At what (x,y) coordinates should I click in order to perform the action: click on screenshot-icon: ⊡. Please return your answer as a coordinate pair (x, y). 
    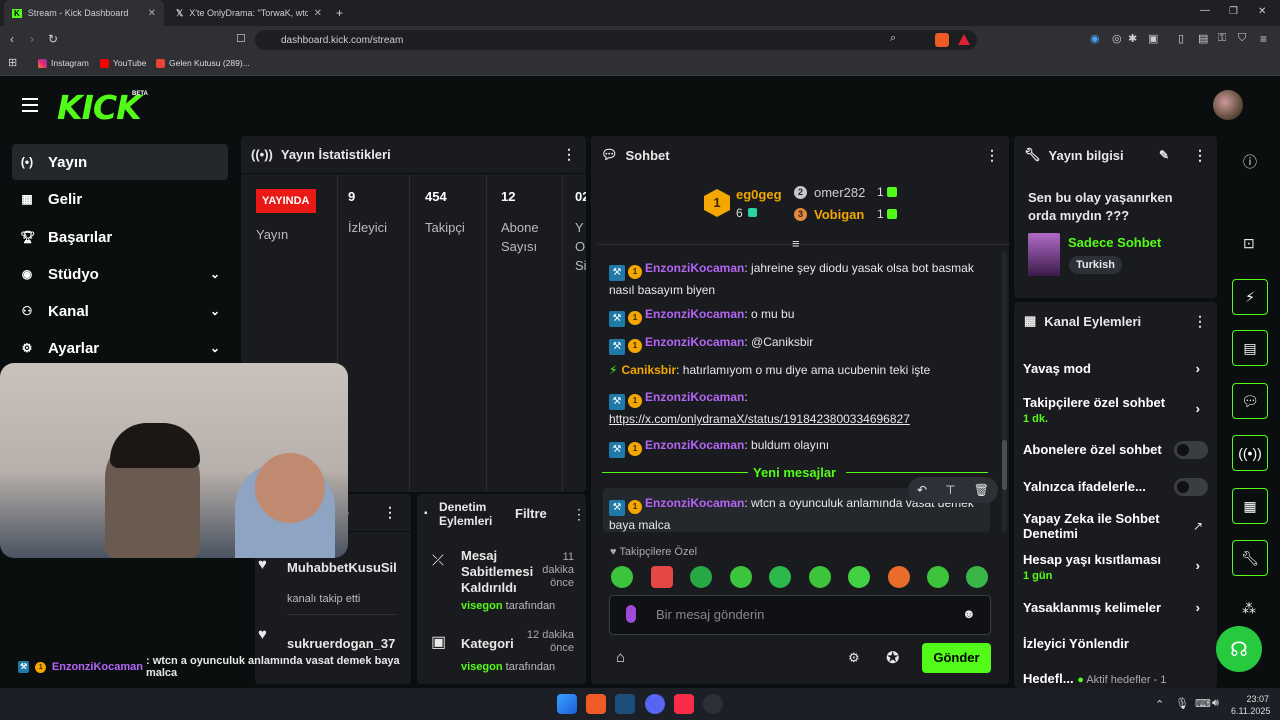
    Looking at the image, I should click on (1249, 243).